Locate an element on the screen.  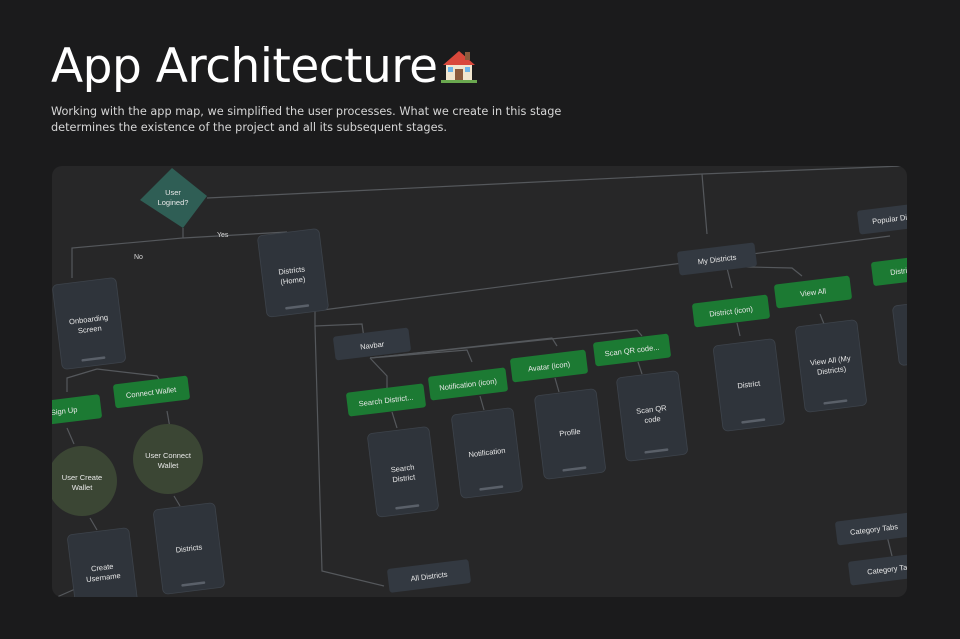
all-districts-node: All Districts is located at coordinates (429, 576).